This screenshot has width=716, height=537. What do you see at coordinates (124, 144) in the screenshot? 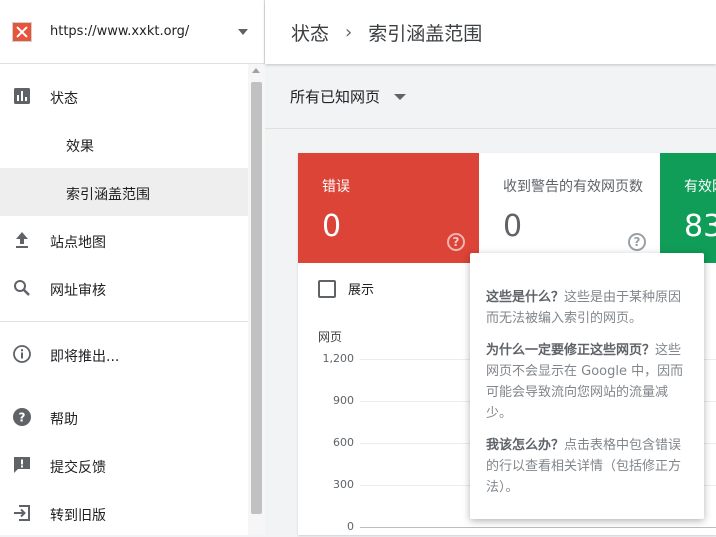
I see `sidebar-item-performance: 效果` at bounding box center [124, 144].